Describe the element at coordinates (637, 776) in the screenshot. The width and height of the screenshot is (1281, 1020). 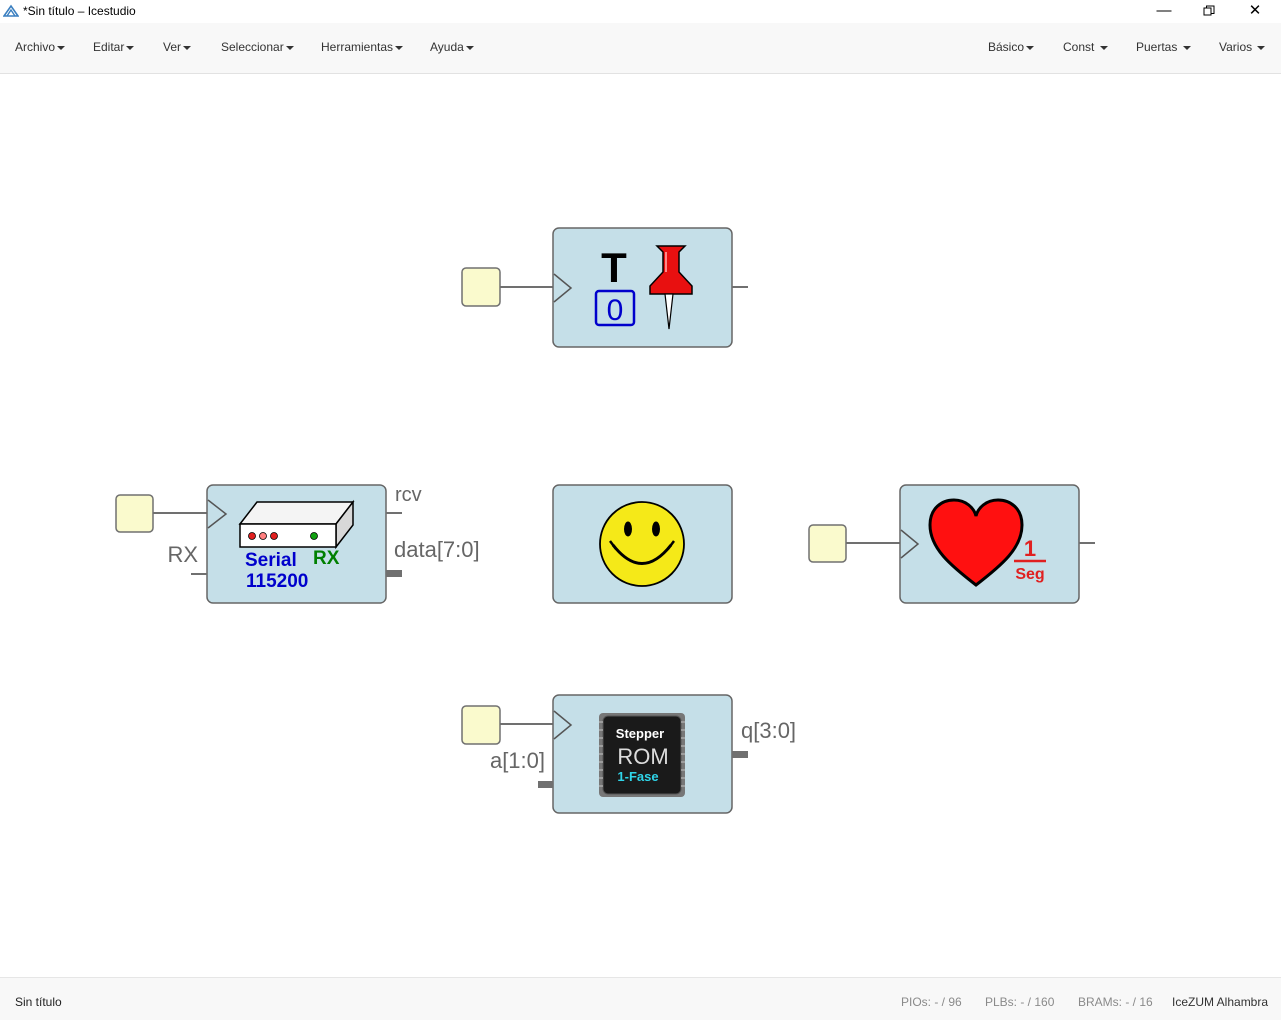
I see `rom-mode: 1-Fase` at that location.